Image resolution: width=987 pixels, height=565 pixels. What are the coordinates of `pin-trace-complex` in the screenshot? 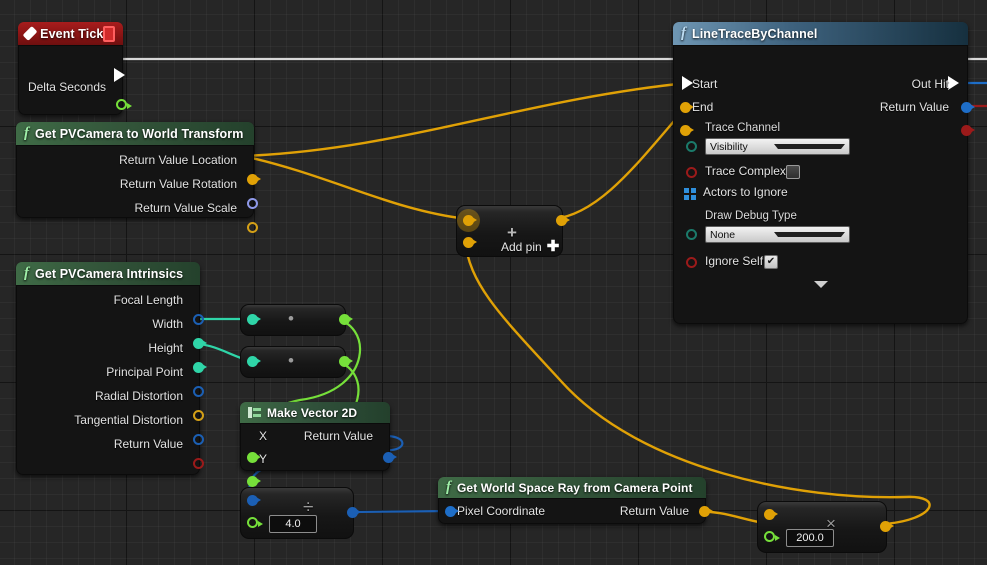 It's located at (691, 172).